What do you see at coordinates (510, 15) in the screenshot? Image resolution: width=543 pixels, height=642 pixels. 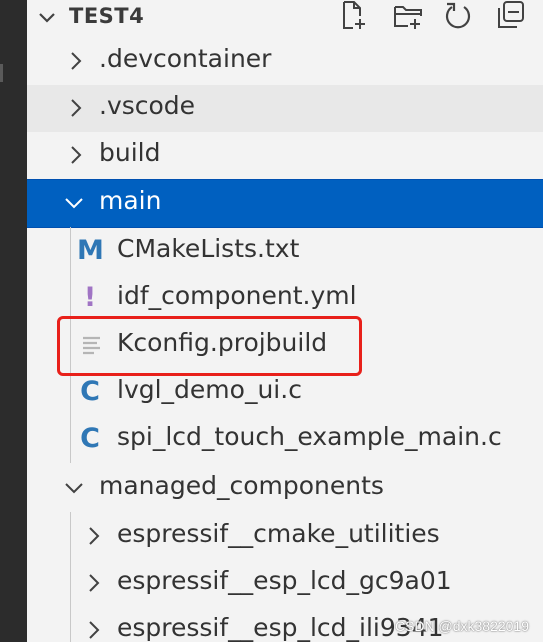 I see `collapse-all-icon` at bounding box center [510, 15].